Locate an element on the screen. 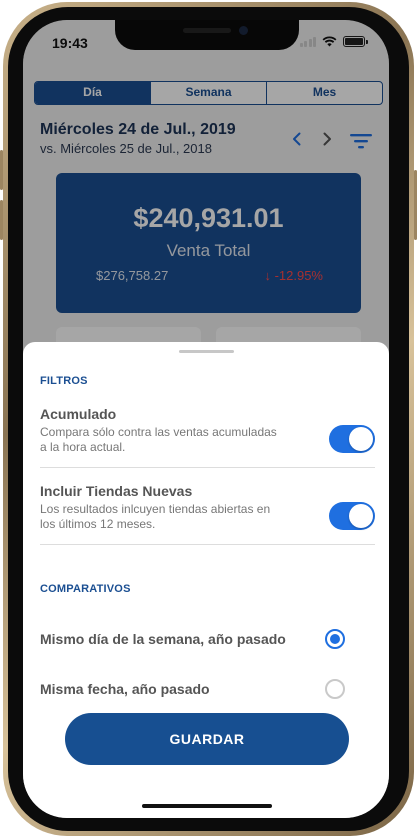 The height and width of the screenshot is (840, 417). comparative-same-weekday-label: Mismo día de la semana, año pasado is located at coordinates (163, 639).